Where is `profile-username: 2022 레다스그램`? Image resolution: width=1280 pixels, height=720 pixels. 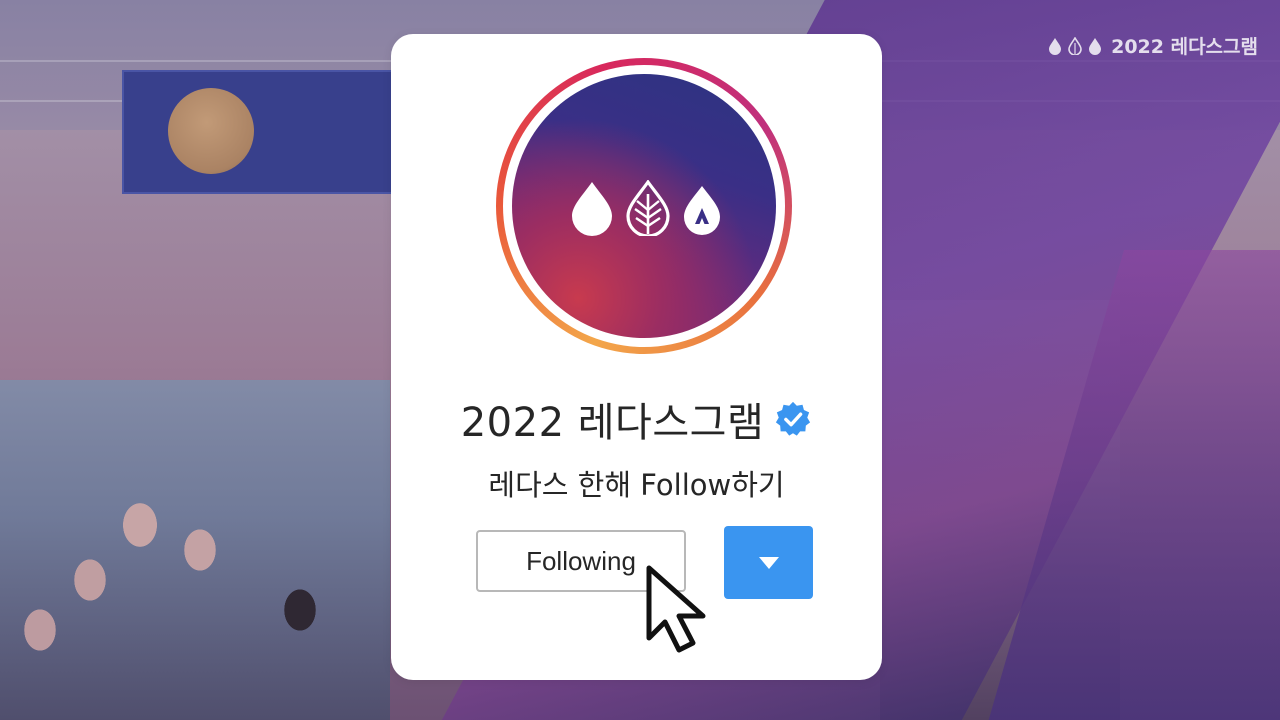
profile-username: 2022 레다스그램 is located at coordinates (613, 419).